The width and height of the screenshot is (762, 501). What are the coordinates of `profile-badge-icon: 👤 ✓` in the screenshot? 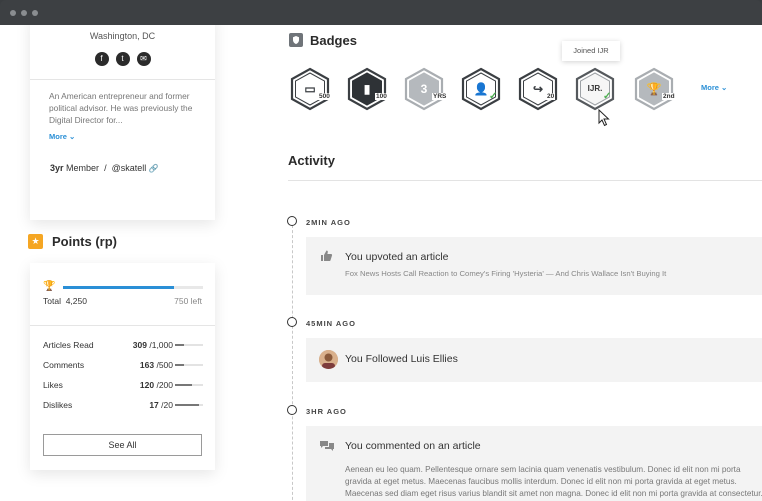 It's located at (481, 89).